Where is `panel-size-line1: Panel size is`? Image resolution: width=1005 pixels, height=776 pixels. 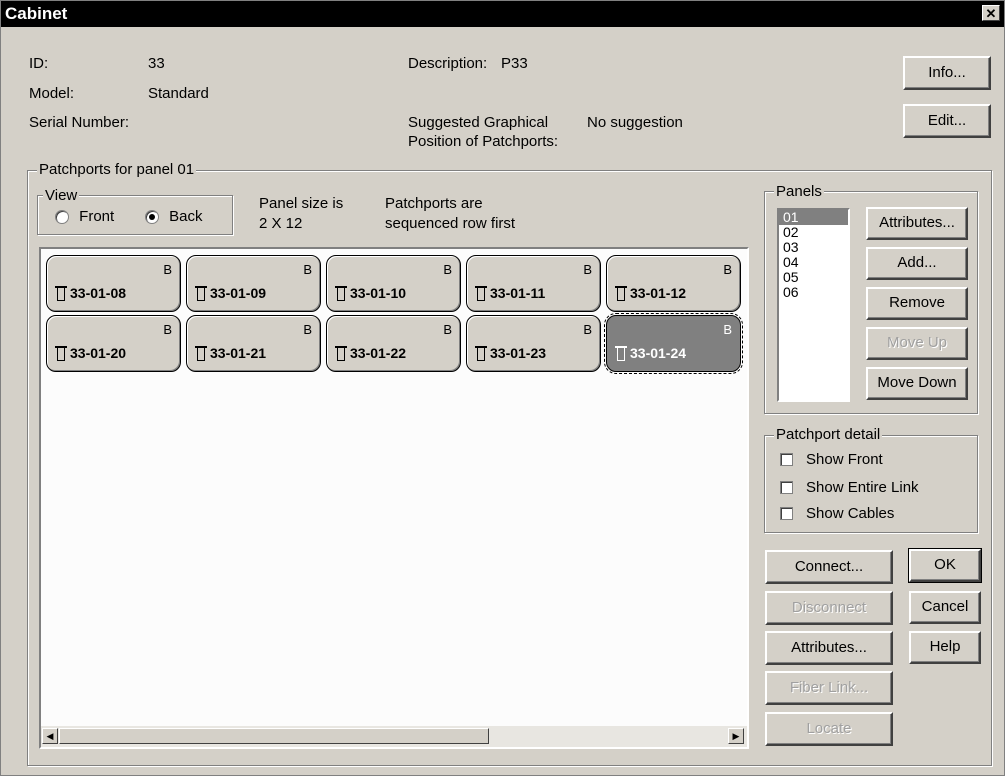 panel-size-line1: Panel size is is located at coordinates (301, 203).